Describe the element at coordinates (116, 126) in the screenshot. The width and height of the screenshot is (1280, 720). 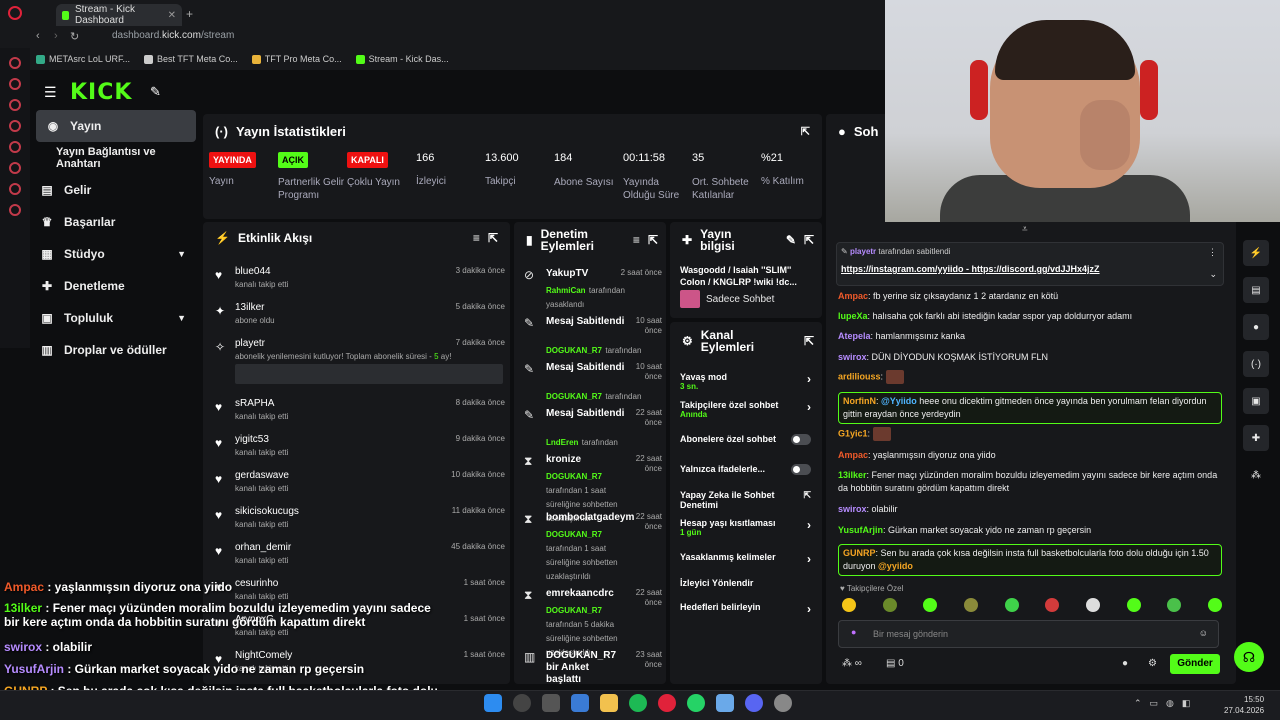
I see `nav-item-yayin: ◉ Yayın` at that location.